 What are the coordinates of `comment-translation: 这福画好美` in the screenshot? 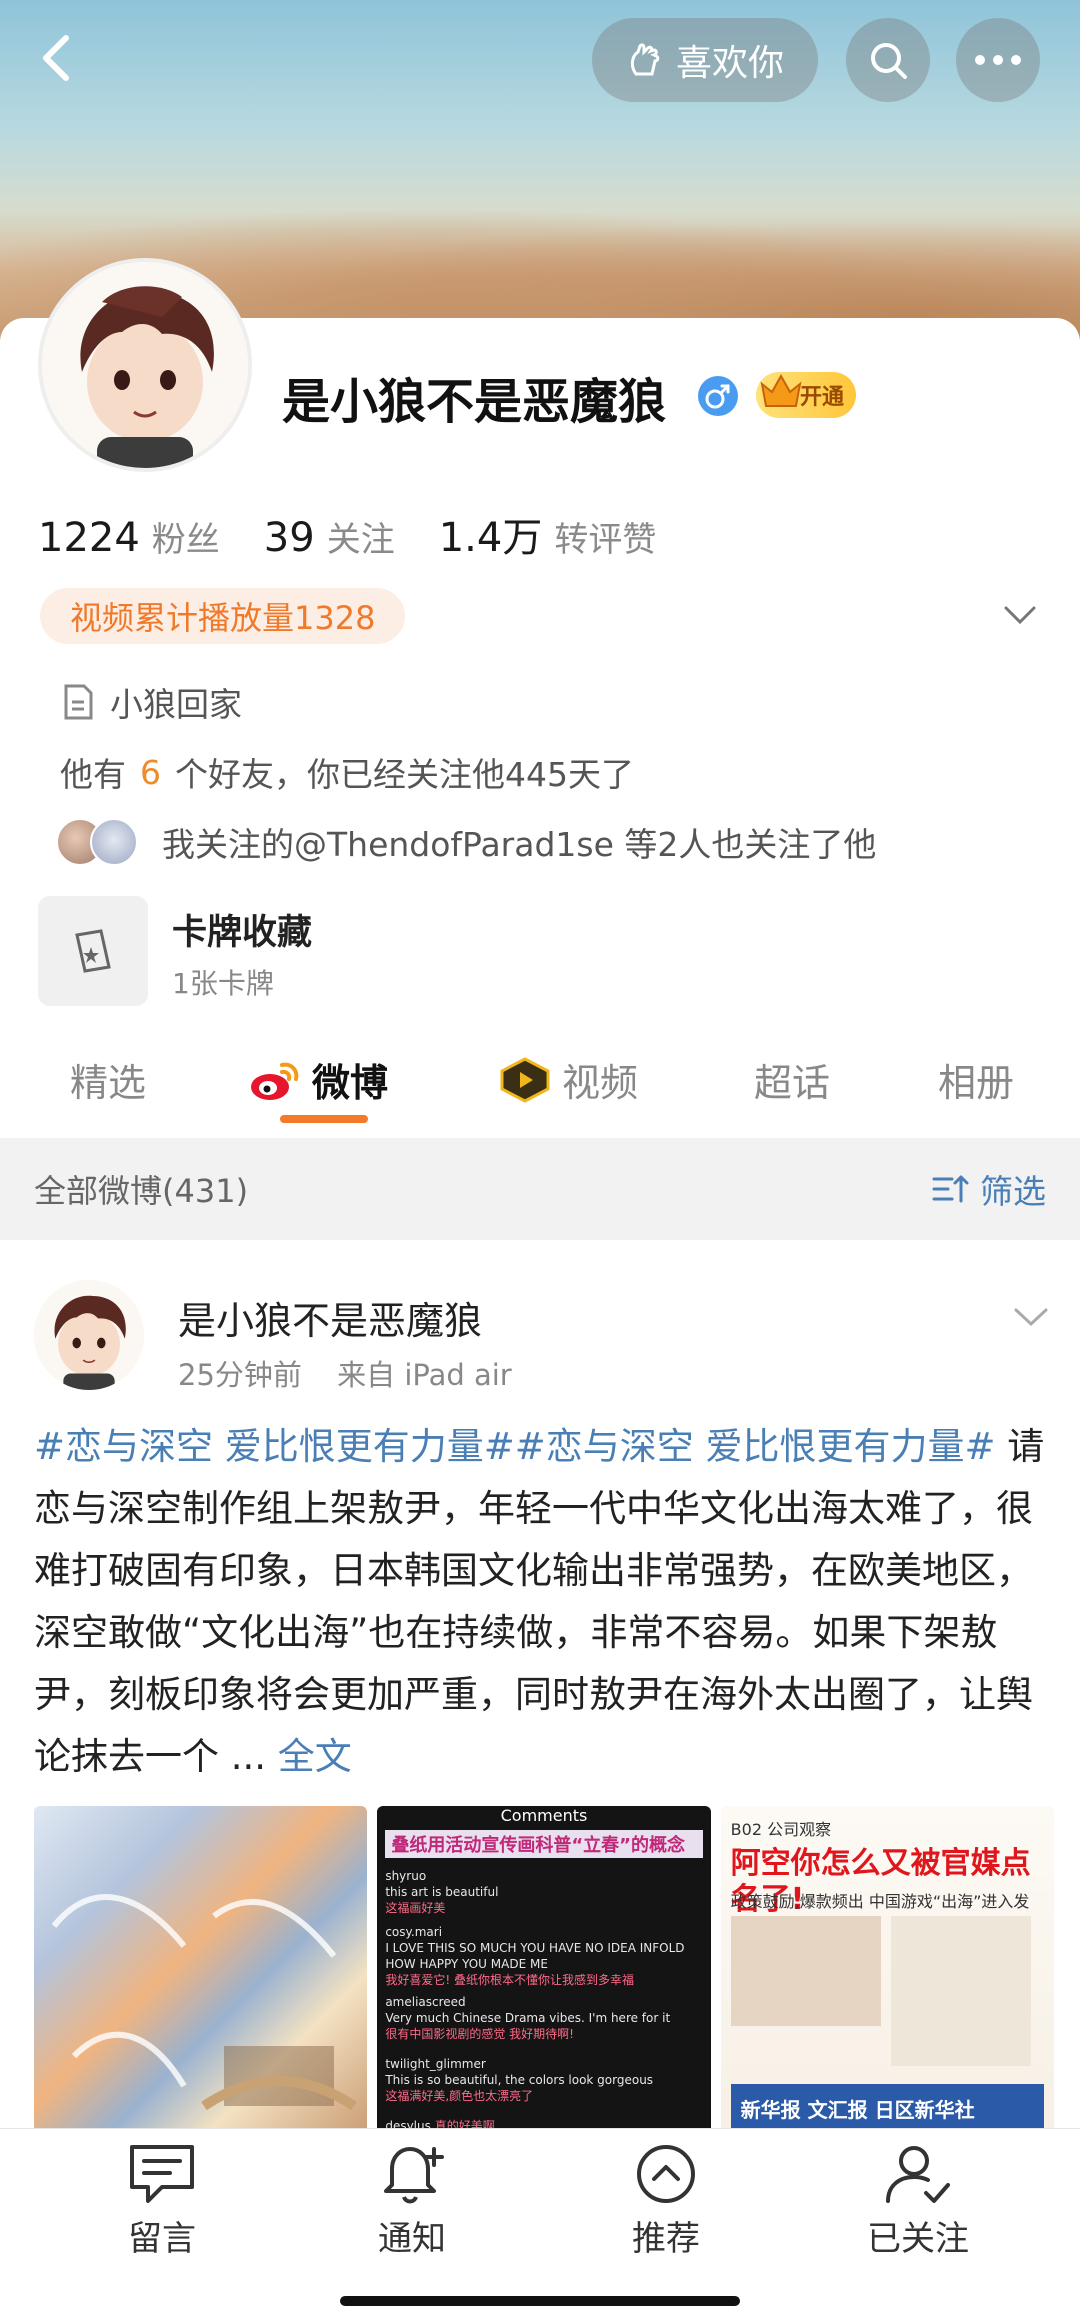 It's located at (415, 1908).